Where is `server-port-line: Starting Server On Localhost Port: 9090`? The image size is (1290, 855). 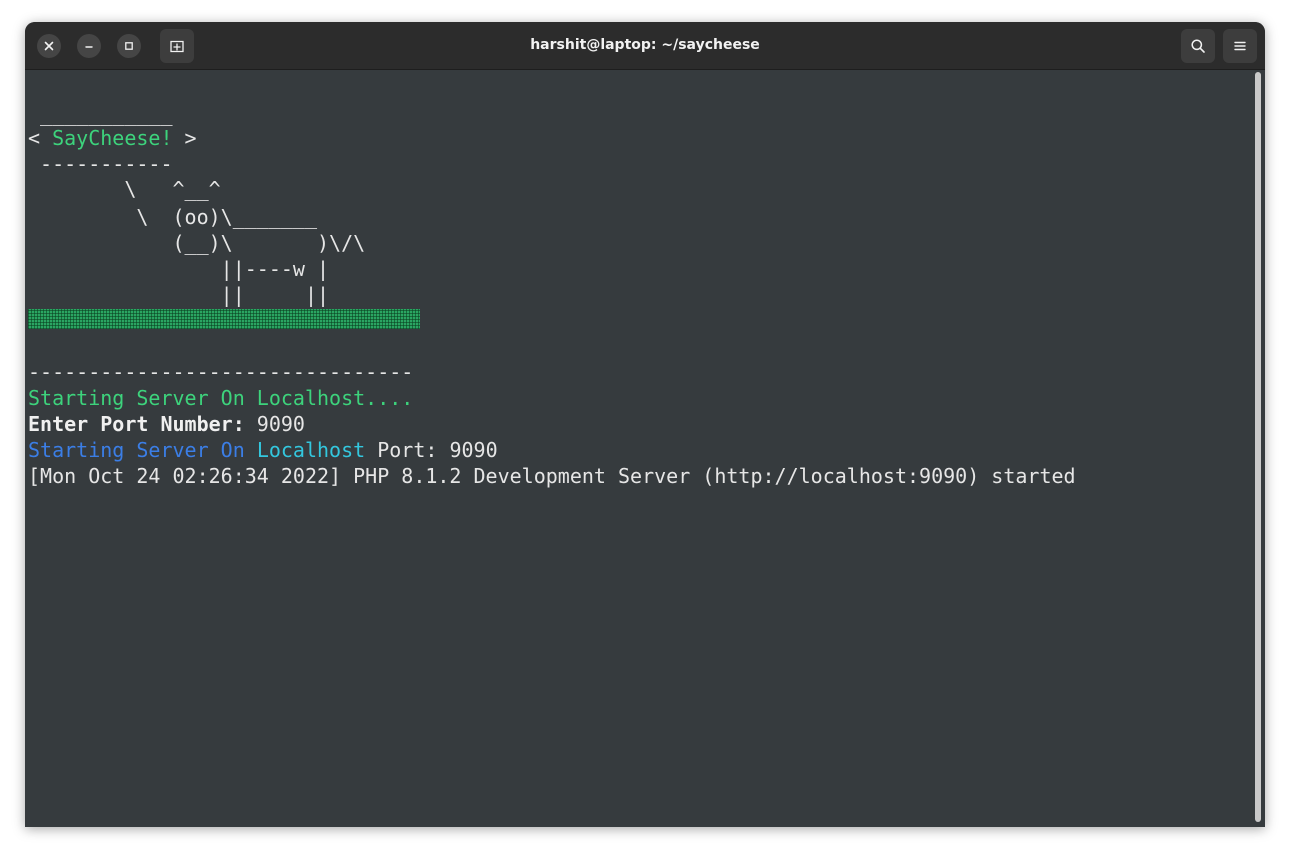 server-port-line: Starting Server On Localhost Port: 9090 is located at coordinates (263, 450).